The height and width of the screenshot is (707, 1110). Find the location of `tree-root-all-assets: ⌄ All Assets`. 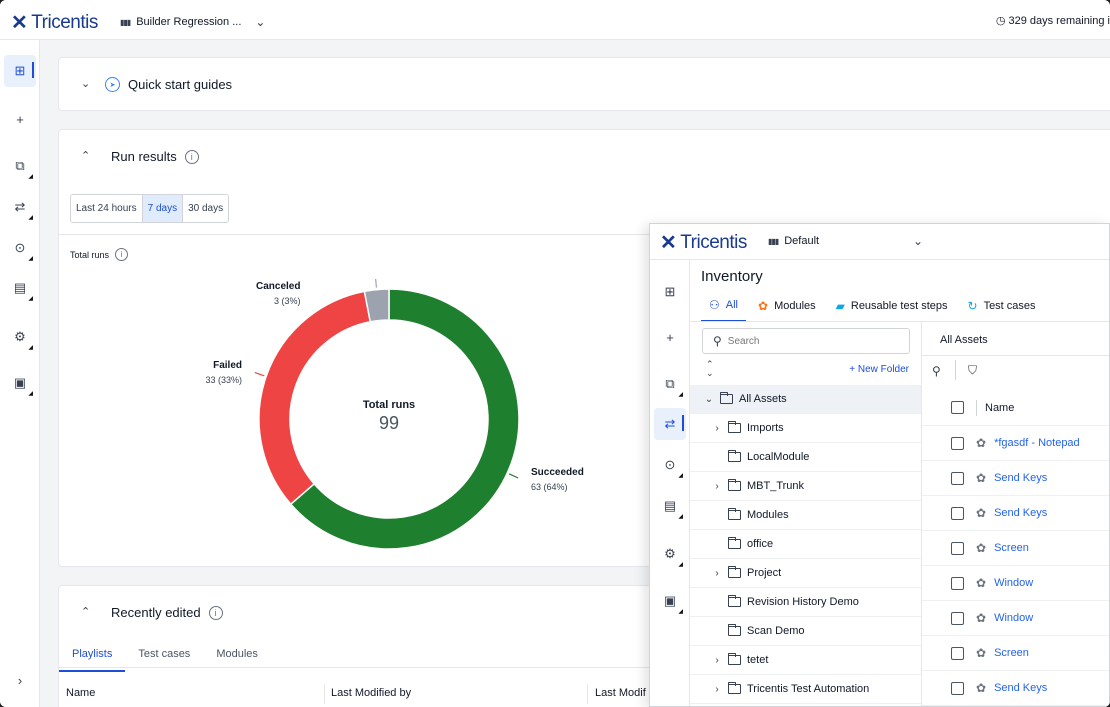

tree-root-all-assets: ⌄ All Assets is located at coordinates (805, 399).